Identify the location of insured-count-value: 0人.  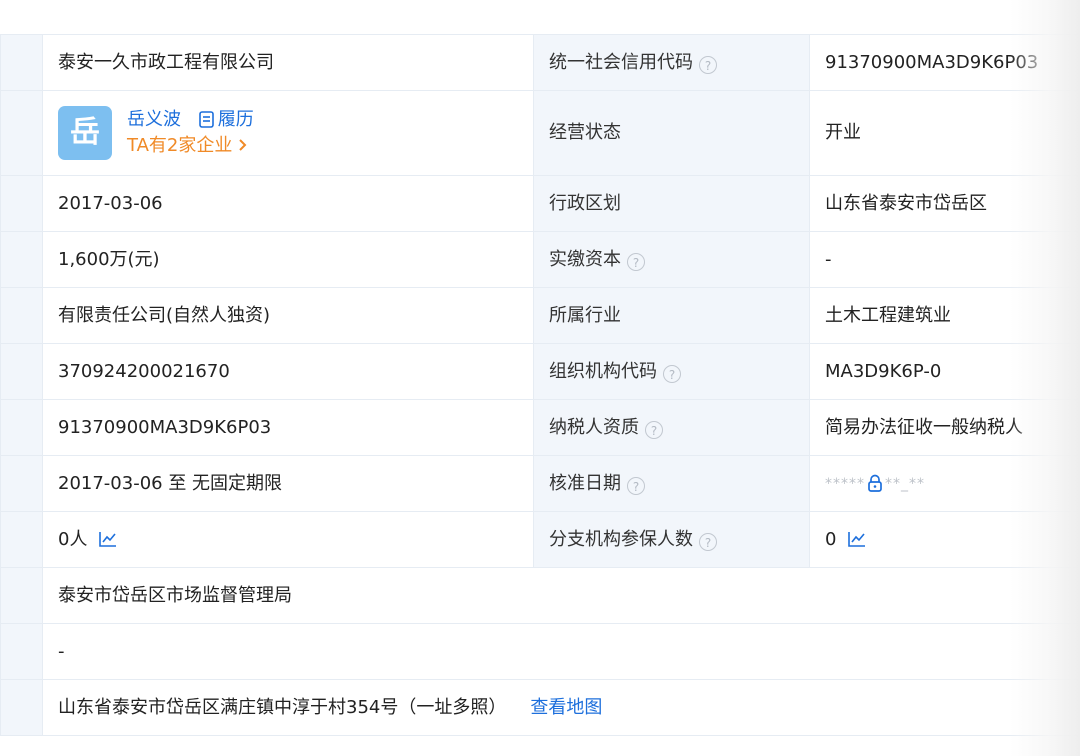
(288, 539).